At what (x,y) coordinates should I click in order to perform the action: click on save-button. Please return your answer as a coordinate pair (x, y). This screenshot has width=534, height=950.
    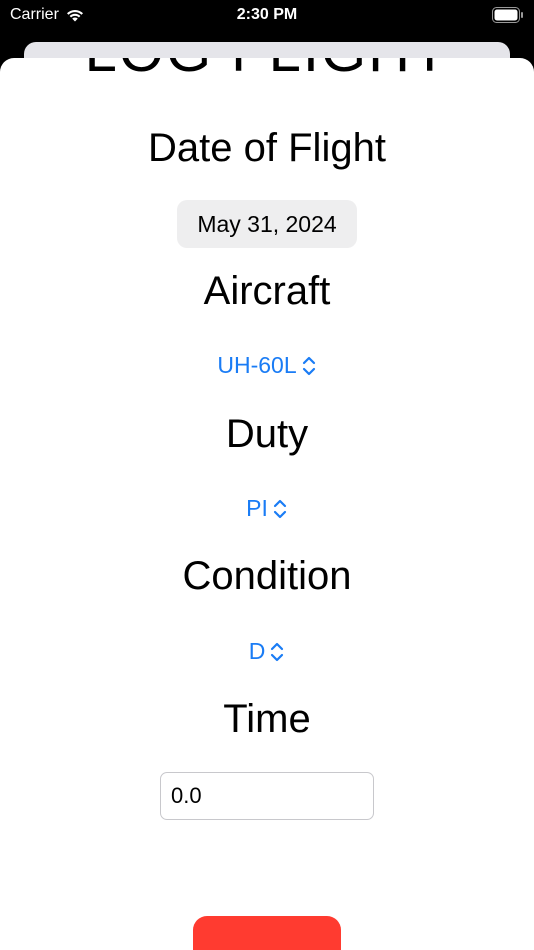
    Looking at the image, I should click on (267, 933).